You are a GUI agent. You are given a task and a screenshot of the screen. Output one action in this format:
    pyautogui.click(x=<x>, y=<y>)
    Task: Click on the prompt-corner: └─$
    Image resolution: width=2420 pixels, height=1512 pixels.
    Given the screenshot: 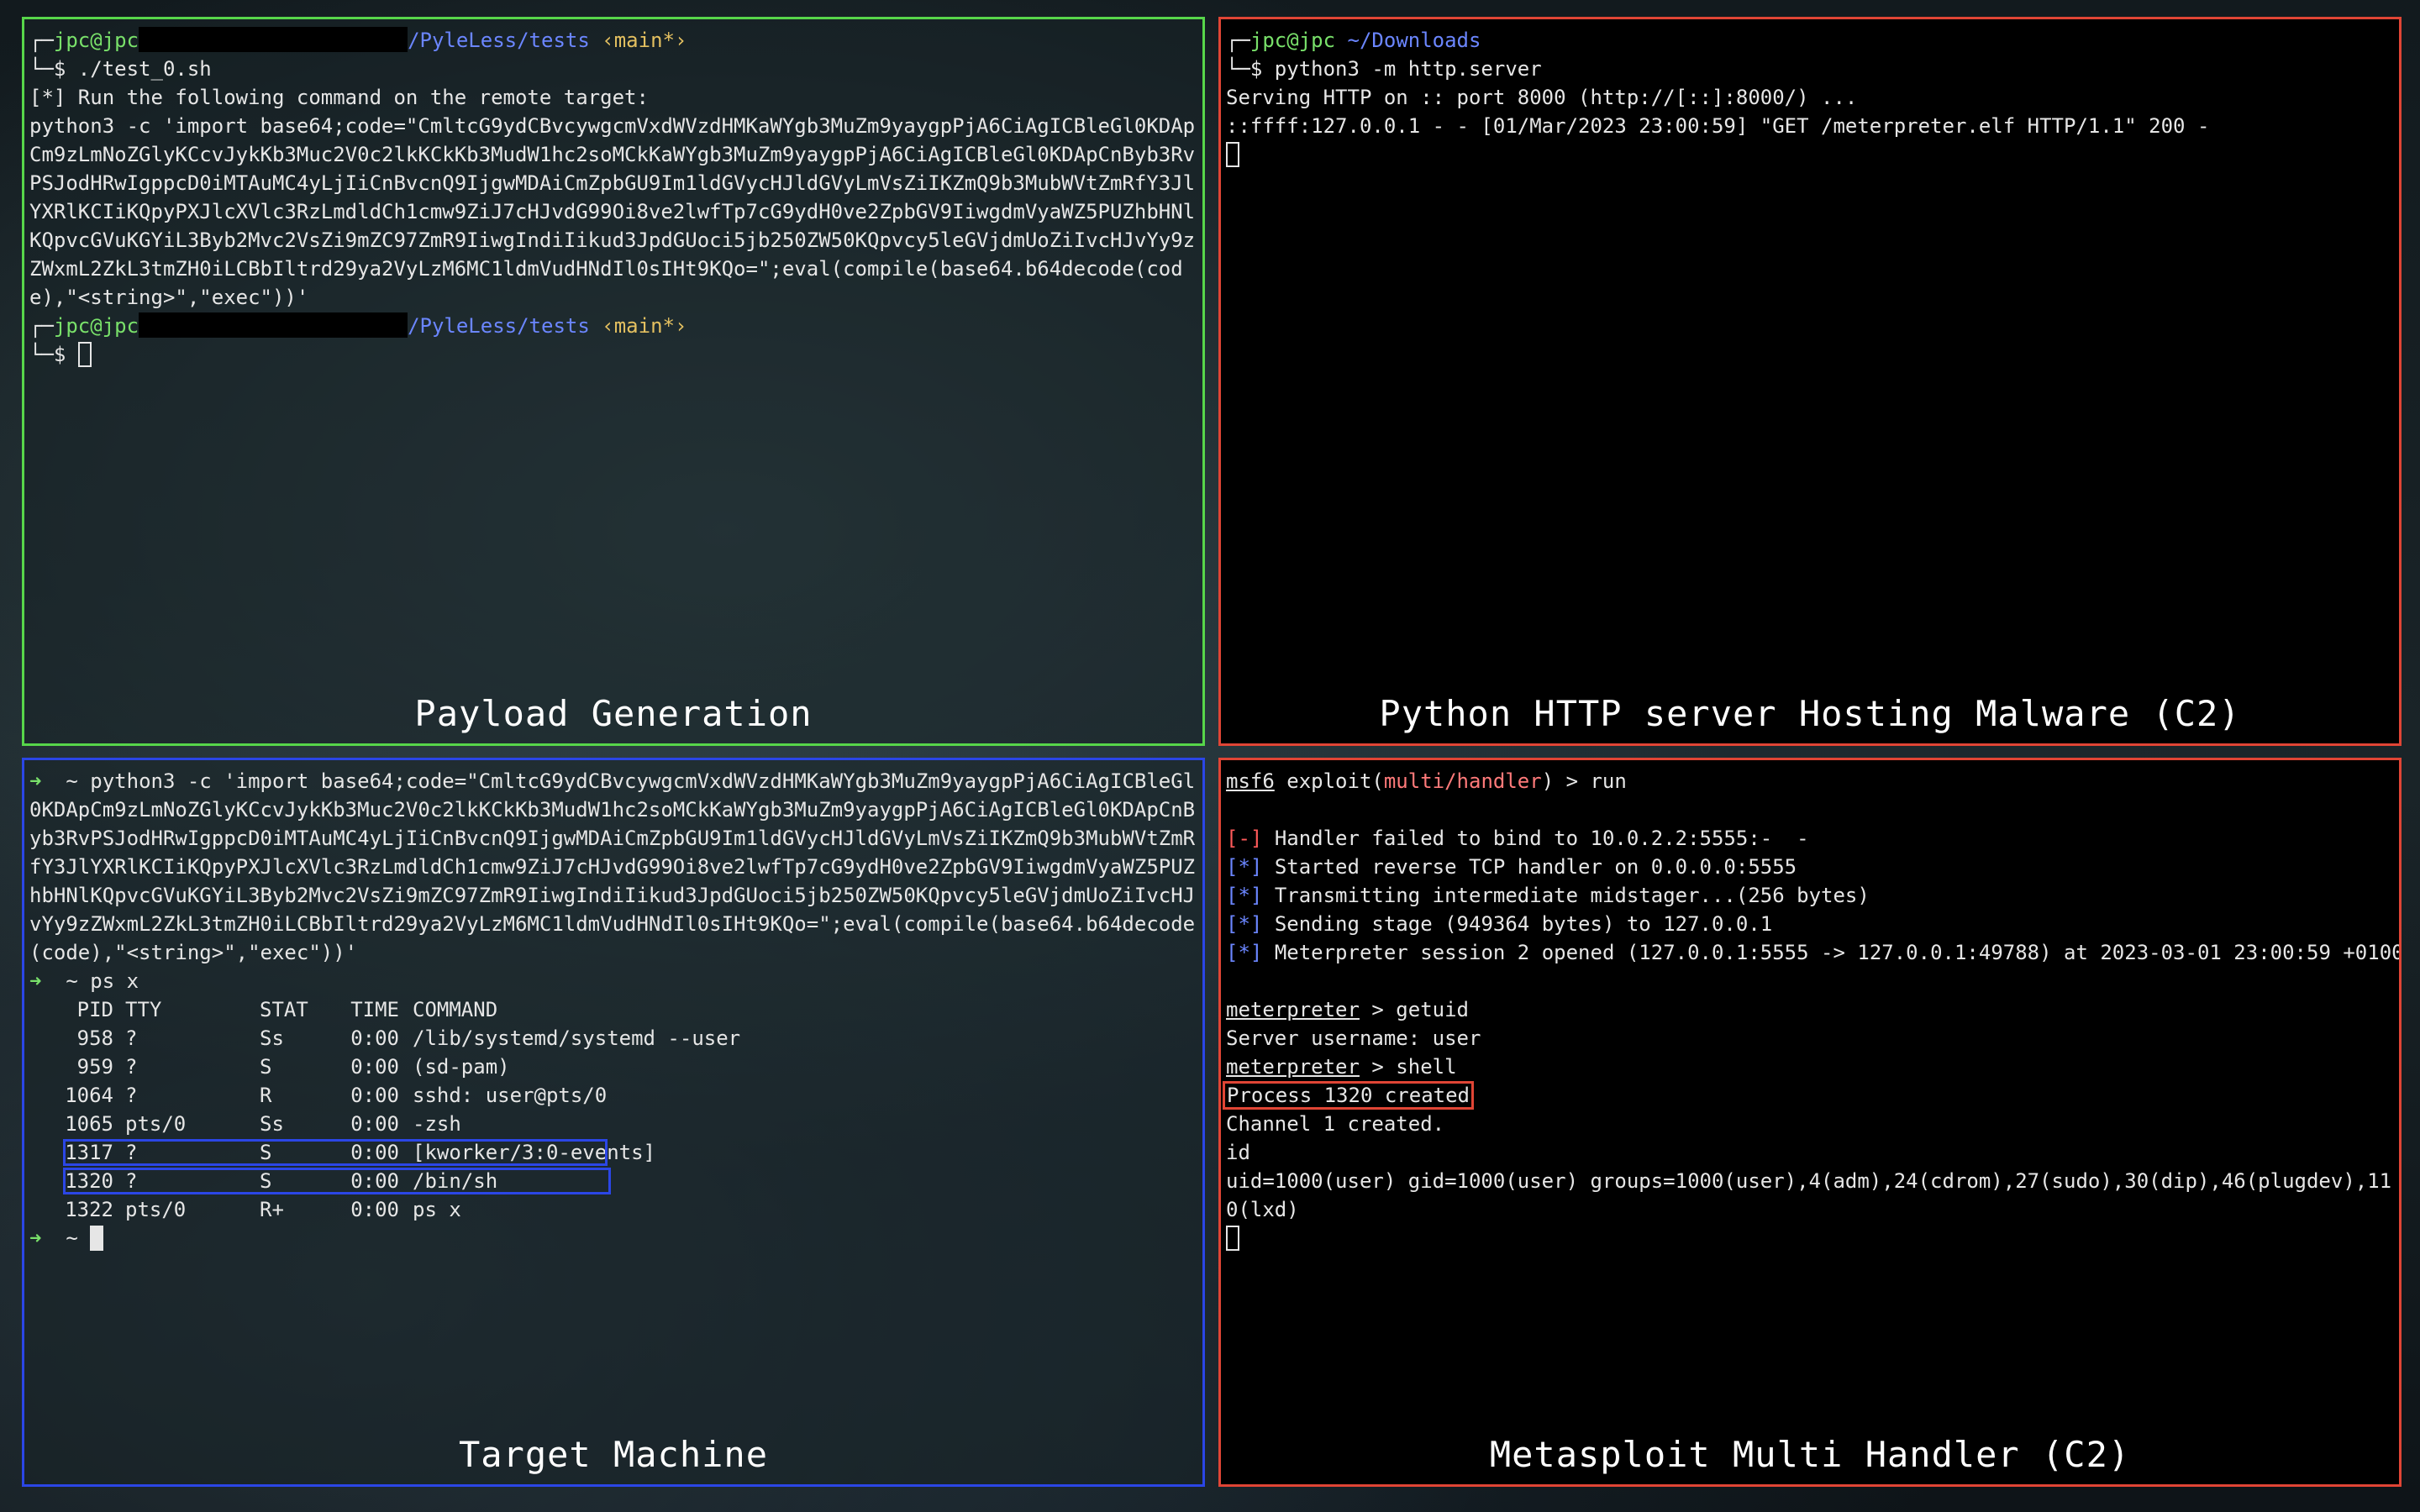 What is the action you would take?
    pyautogui.click(x=1251, y=69)
    